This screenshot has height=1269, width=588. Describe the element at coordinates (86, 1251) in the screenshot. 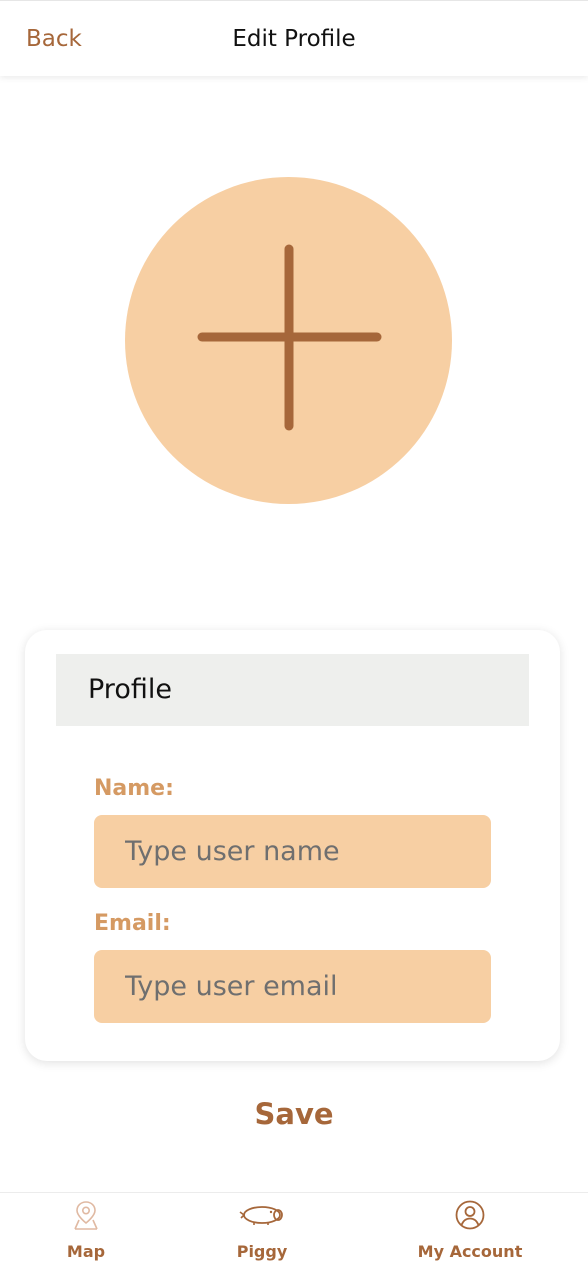

I see `nav-label-map: Map` at that location.